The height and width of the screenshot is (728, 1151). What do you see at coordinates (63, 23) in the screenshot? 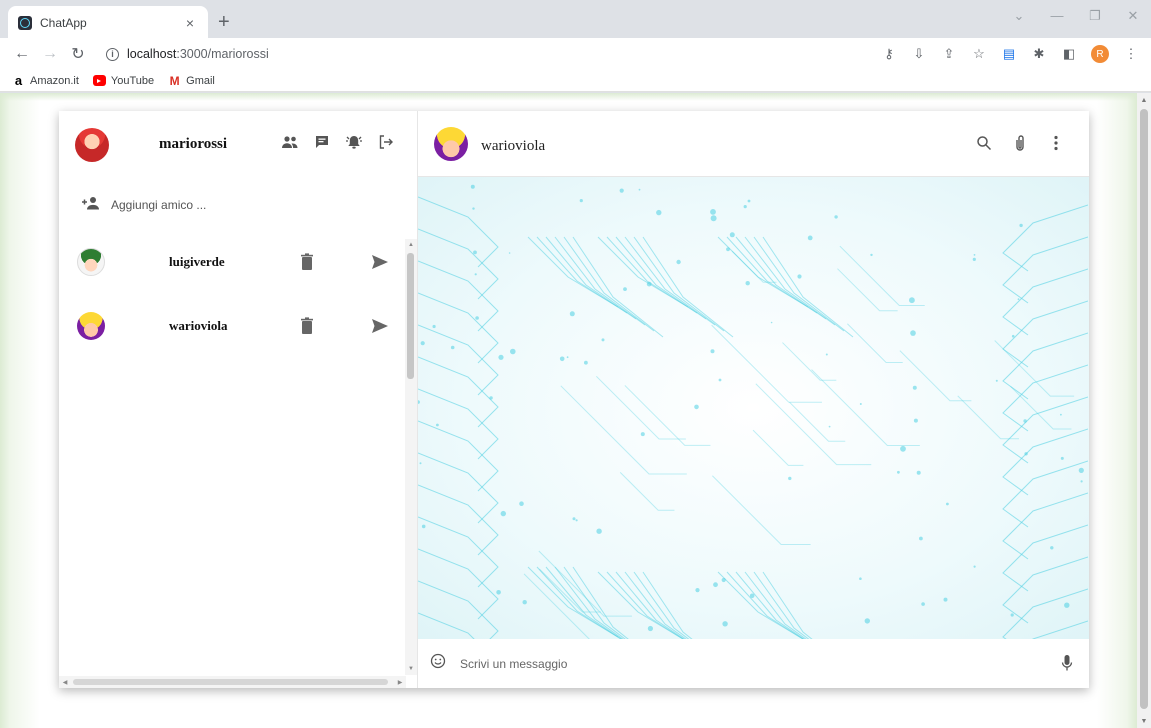
I see `tab-title: ChatApp` at bounding box center [63, 23].